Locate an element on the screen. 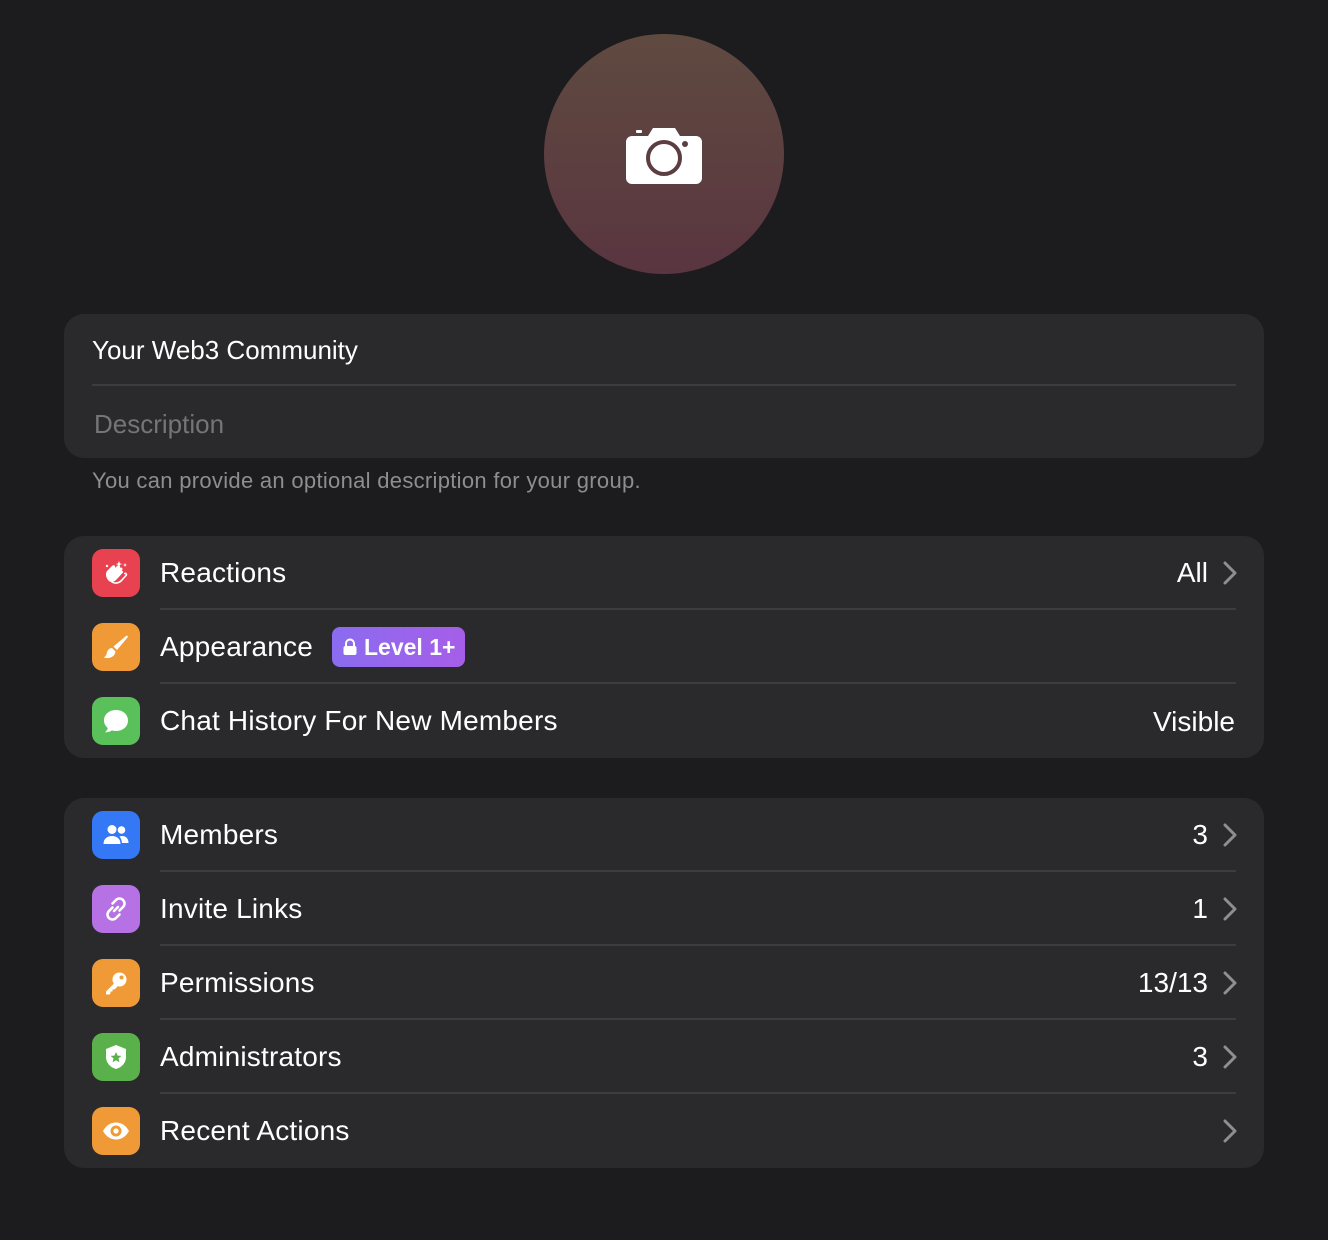  group-name-field is located at coordinates (664, 350).